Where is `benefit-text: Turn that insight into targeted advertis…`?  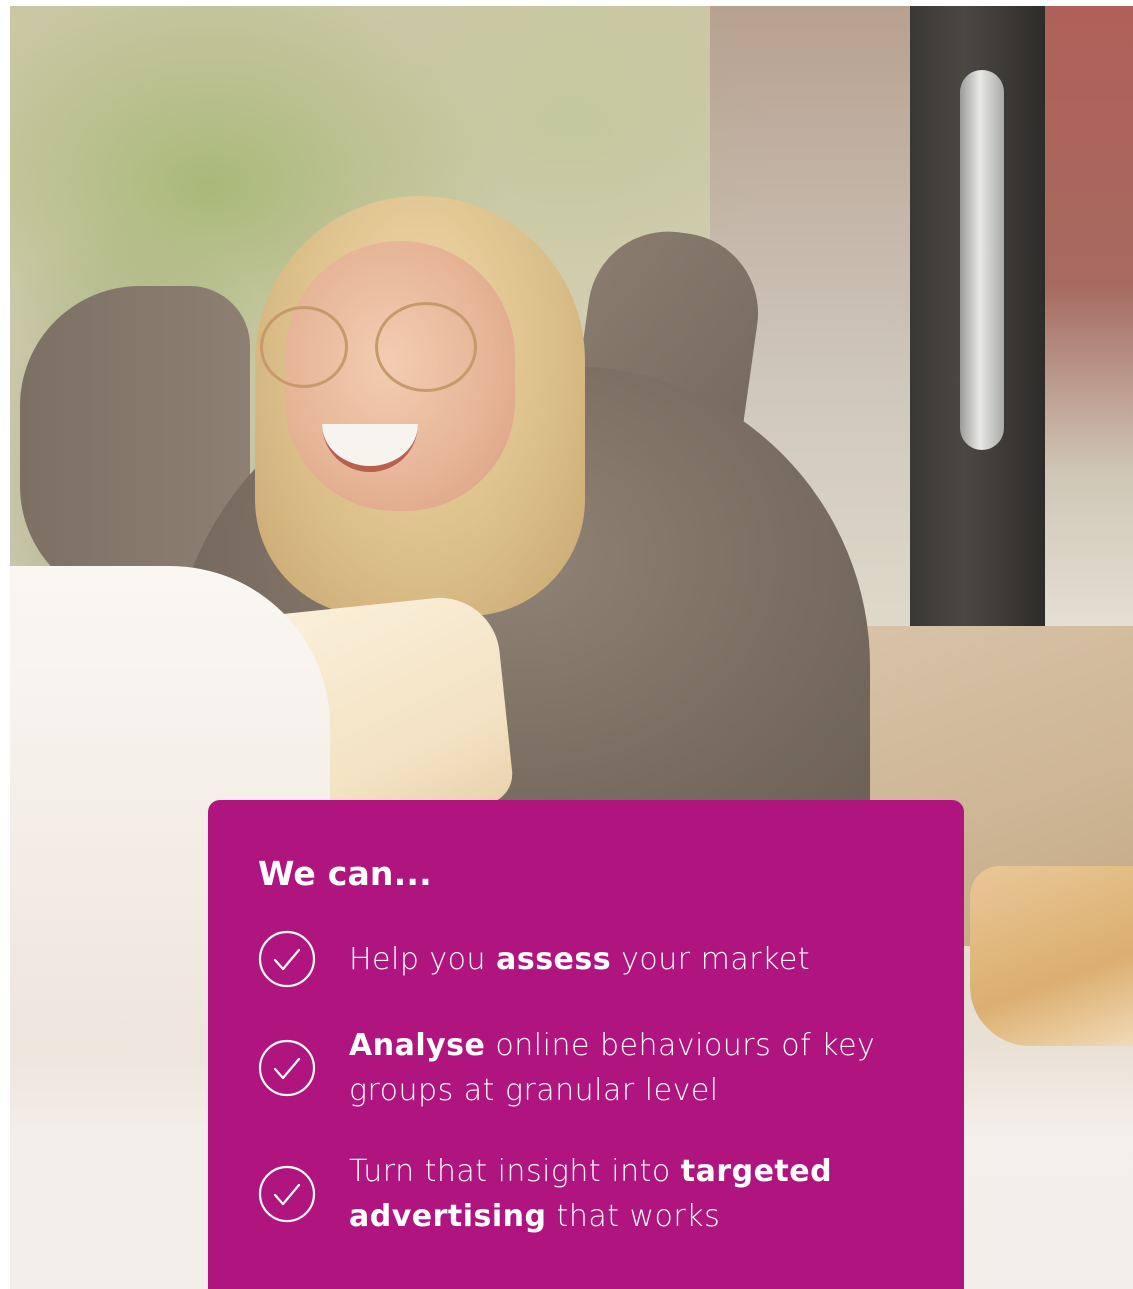
benefit-text: Turn that insight into targeted advertis… is located at coordinates (591, 1194).